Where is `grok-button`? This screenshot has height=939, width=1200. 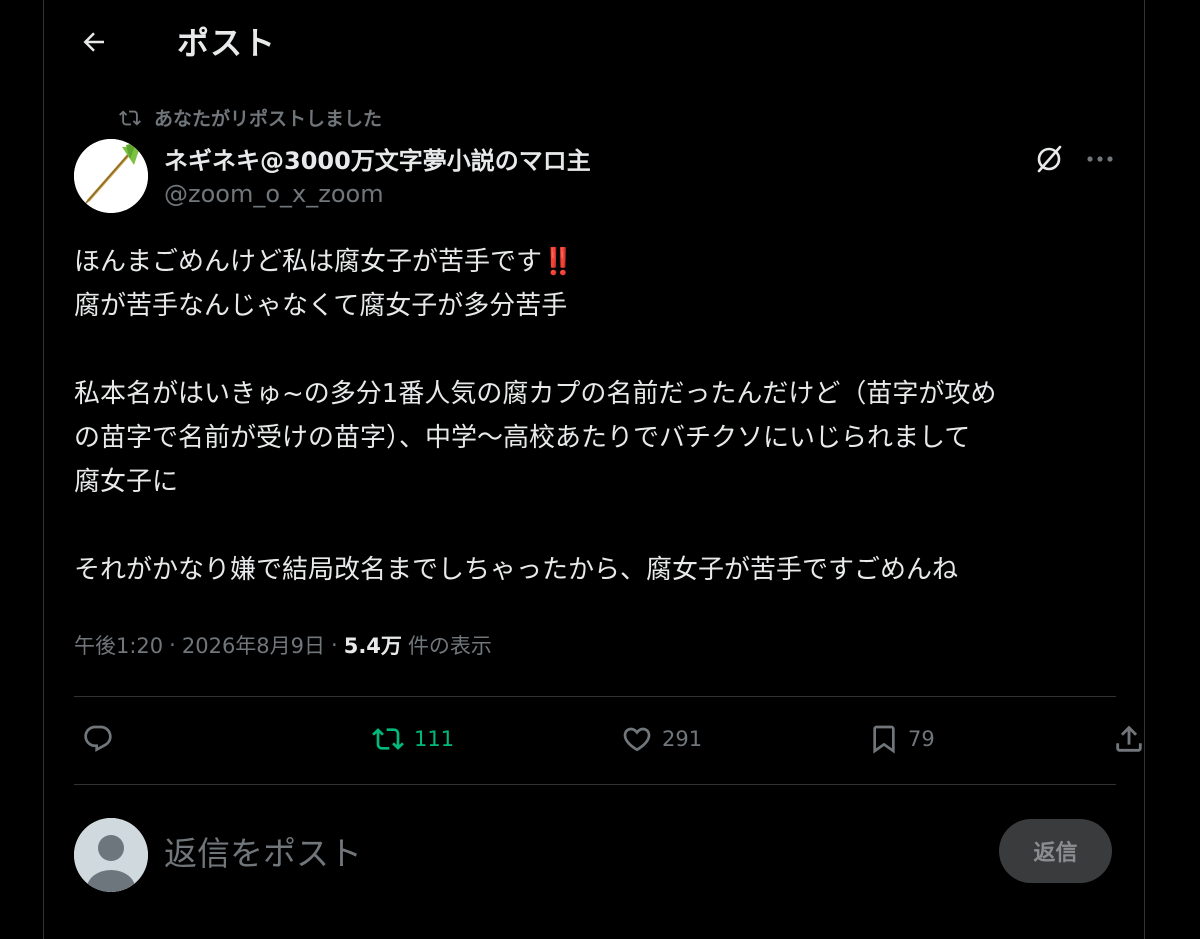
grok-button is located at coordinates (1049, 159).